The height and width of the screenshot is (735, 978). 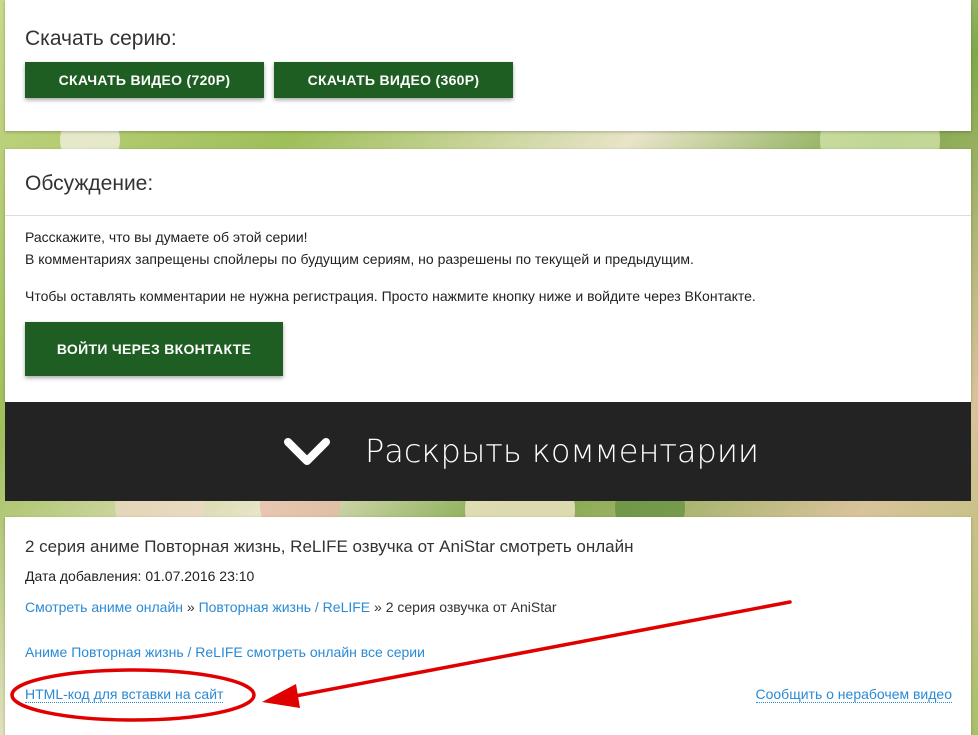 I want to click on download-title: Скачать серию:, so click(x=101, y=38).